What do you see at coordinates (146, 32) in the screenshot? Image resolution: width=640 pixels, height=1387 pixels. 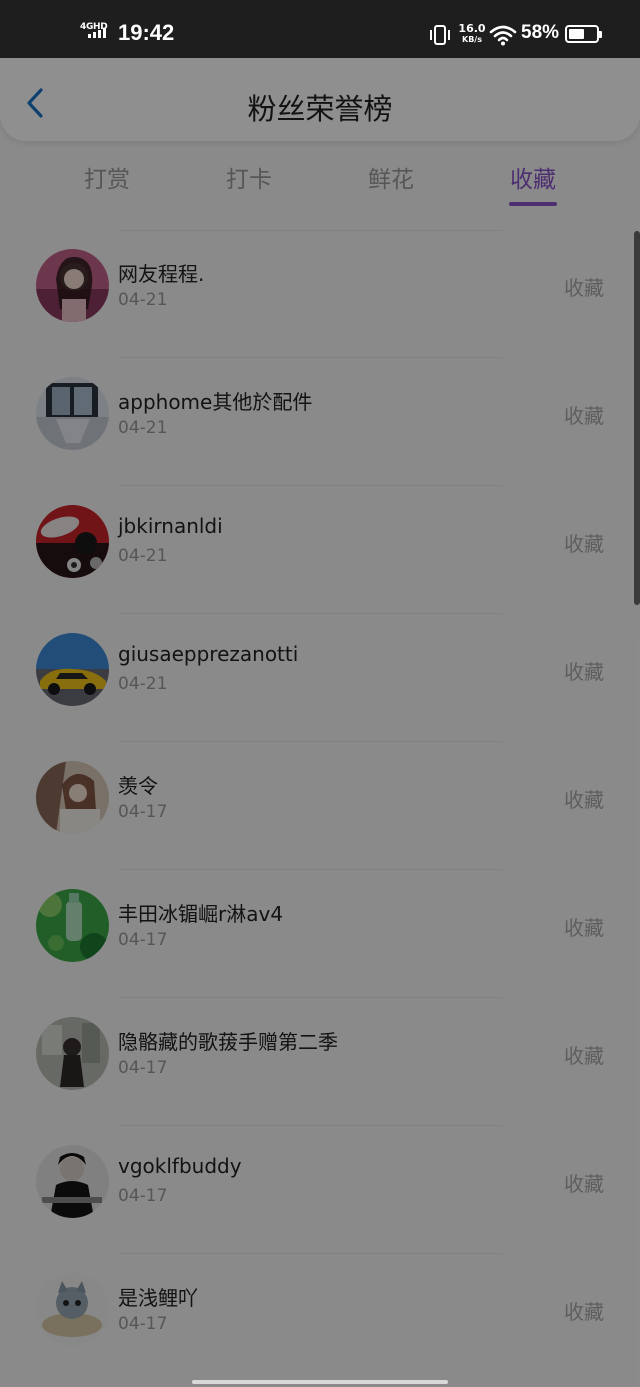 I see `status-time: 19:42` at bounding box center [146, 32].